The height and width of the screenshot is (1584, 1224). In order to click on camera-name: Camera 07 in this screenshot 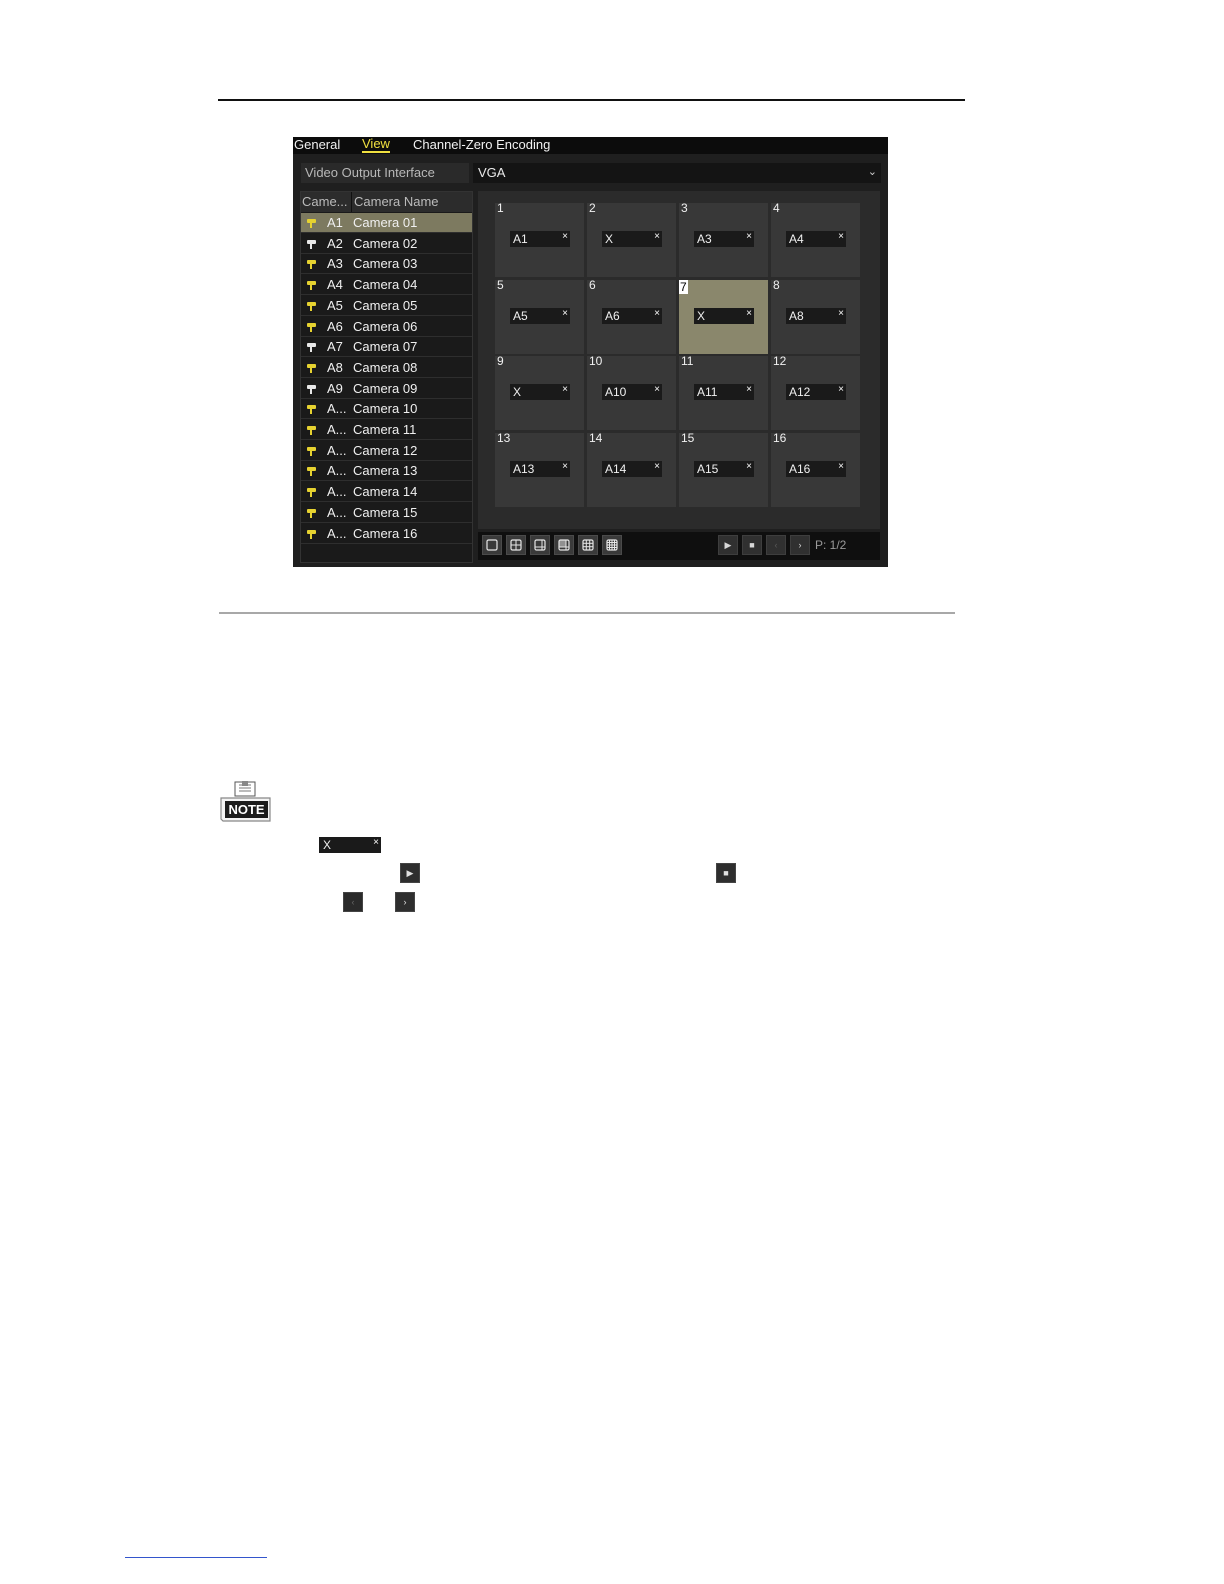, I will do `click(385, 347)`.